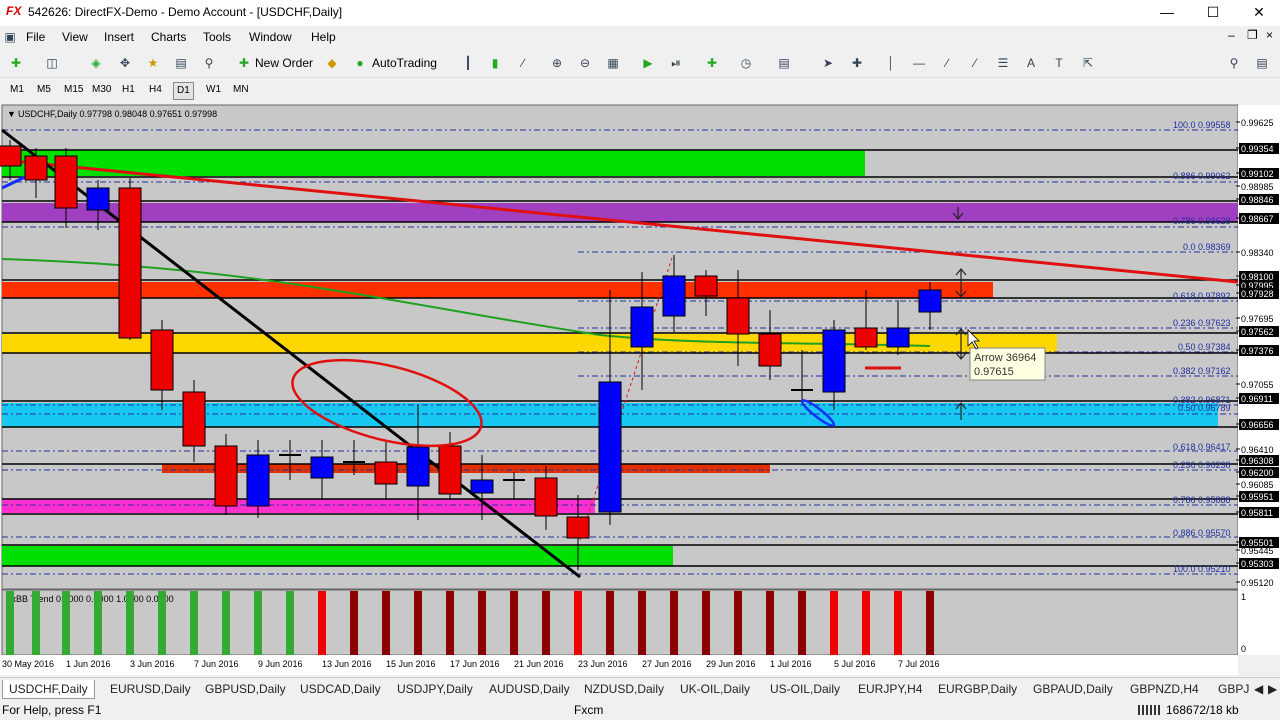 Image resolution: width=1280 pixels, height=720 pixels. Describe the element at coordinates (523, 63) in the screenshot. I see `line-chart-icon: ∕` at that location.